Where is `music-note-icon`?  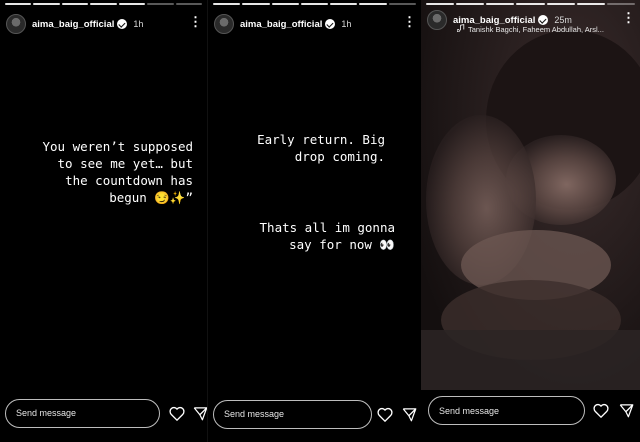 music-note-icon is located at coordinates (460, 29).